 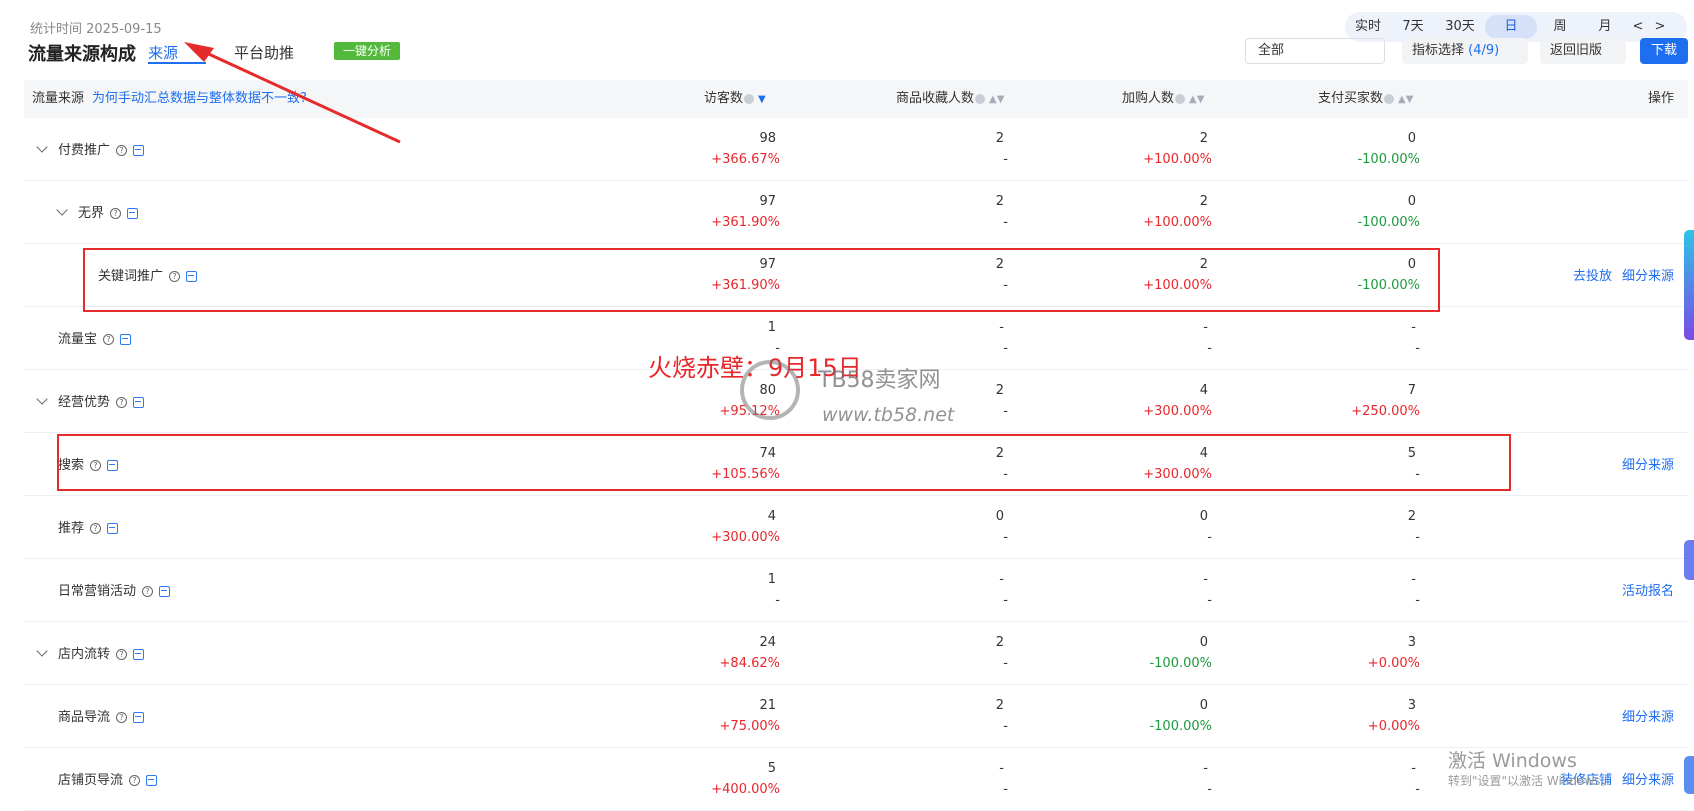 What do you see at coordinates (856, 527) in the screenshot?
I see `table-row: 推荐? 4 +300.00% 0 - 0 - 2 -` at bounding box center [856, 527].